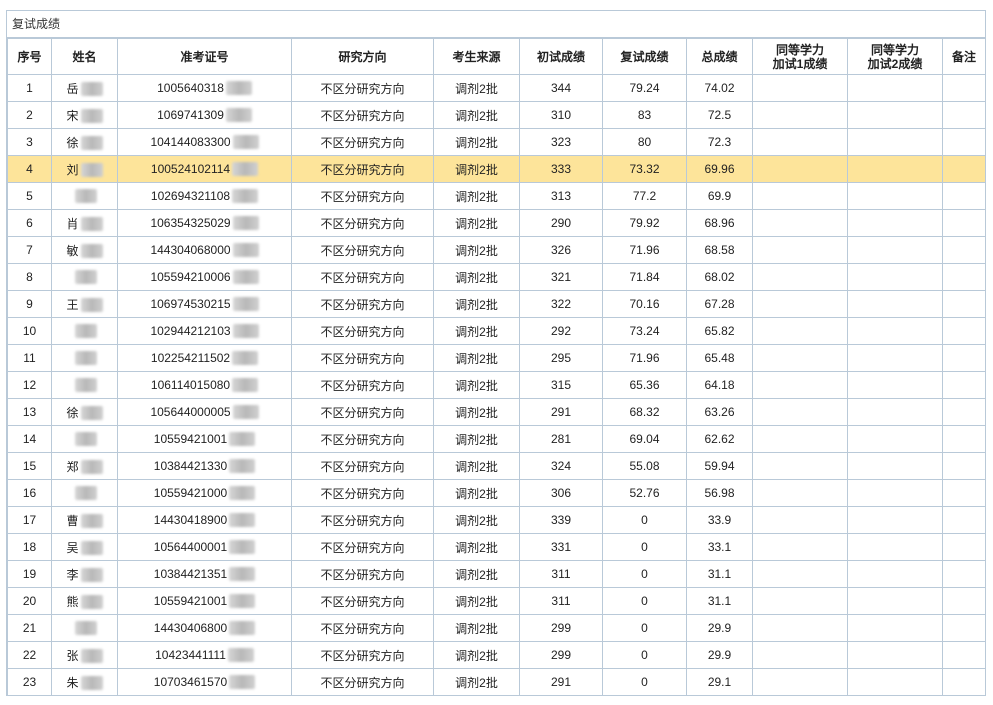 The image size is (993, 705). What do you see at coordinates (496, 547) in the screenshot?
I see `table-row: 18 吴 10564400001 不区分研究方向 调剂2批 331 0 33.1` at bounding box center [496, 547].